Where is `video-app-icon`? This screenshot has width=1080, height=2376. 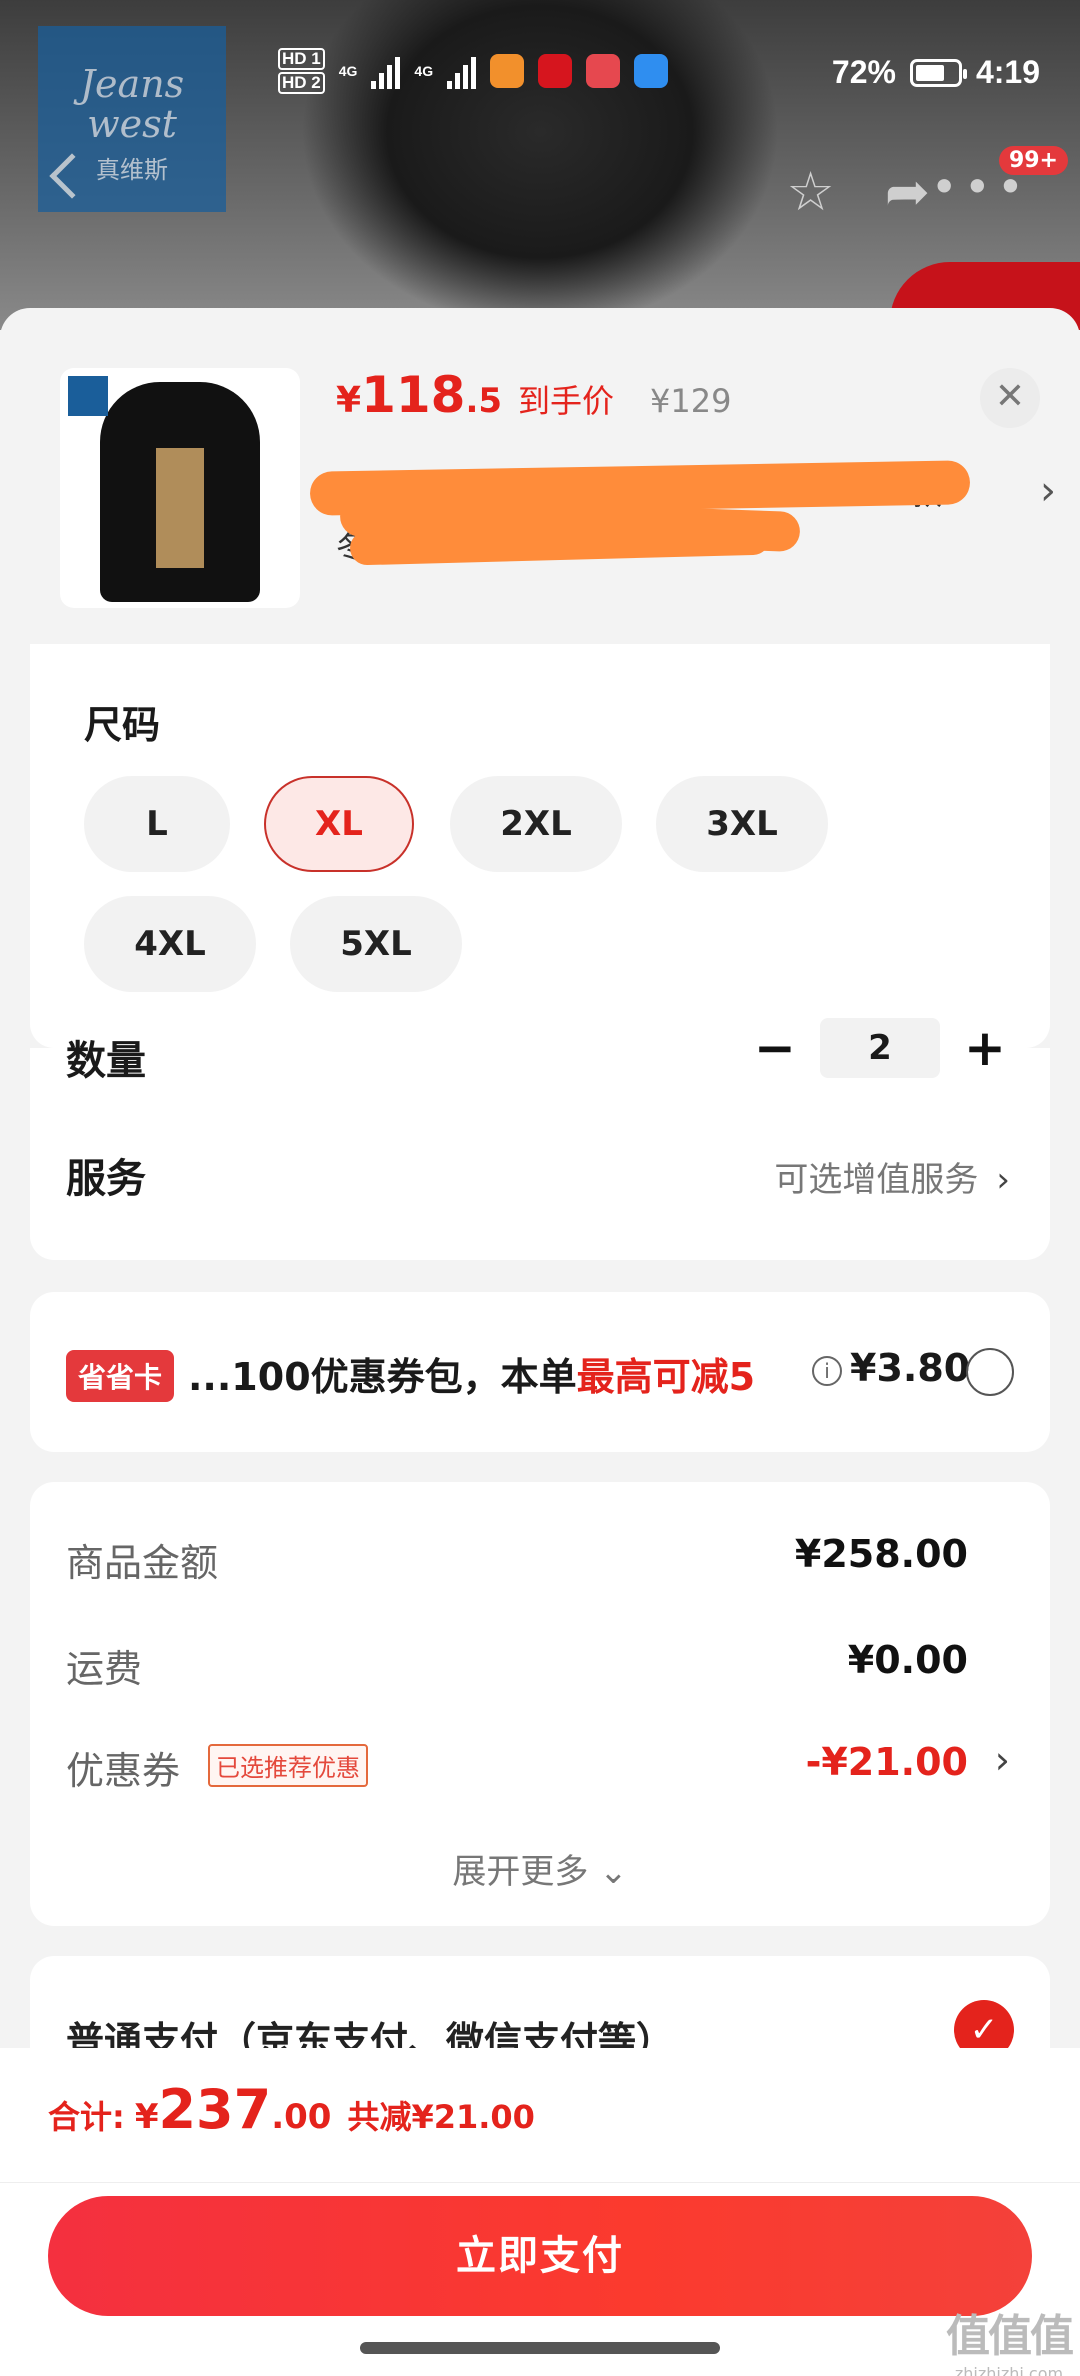
video-app-icon is located at coordinates (507, 71).